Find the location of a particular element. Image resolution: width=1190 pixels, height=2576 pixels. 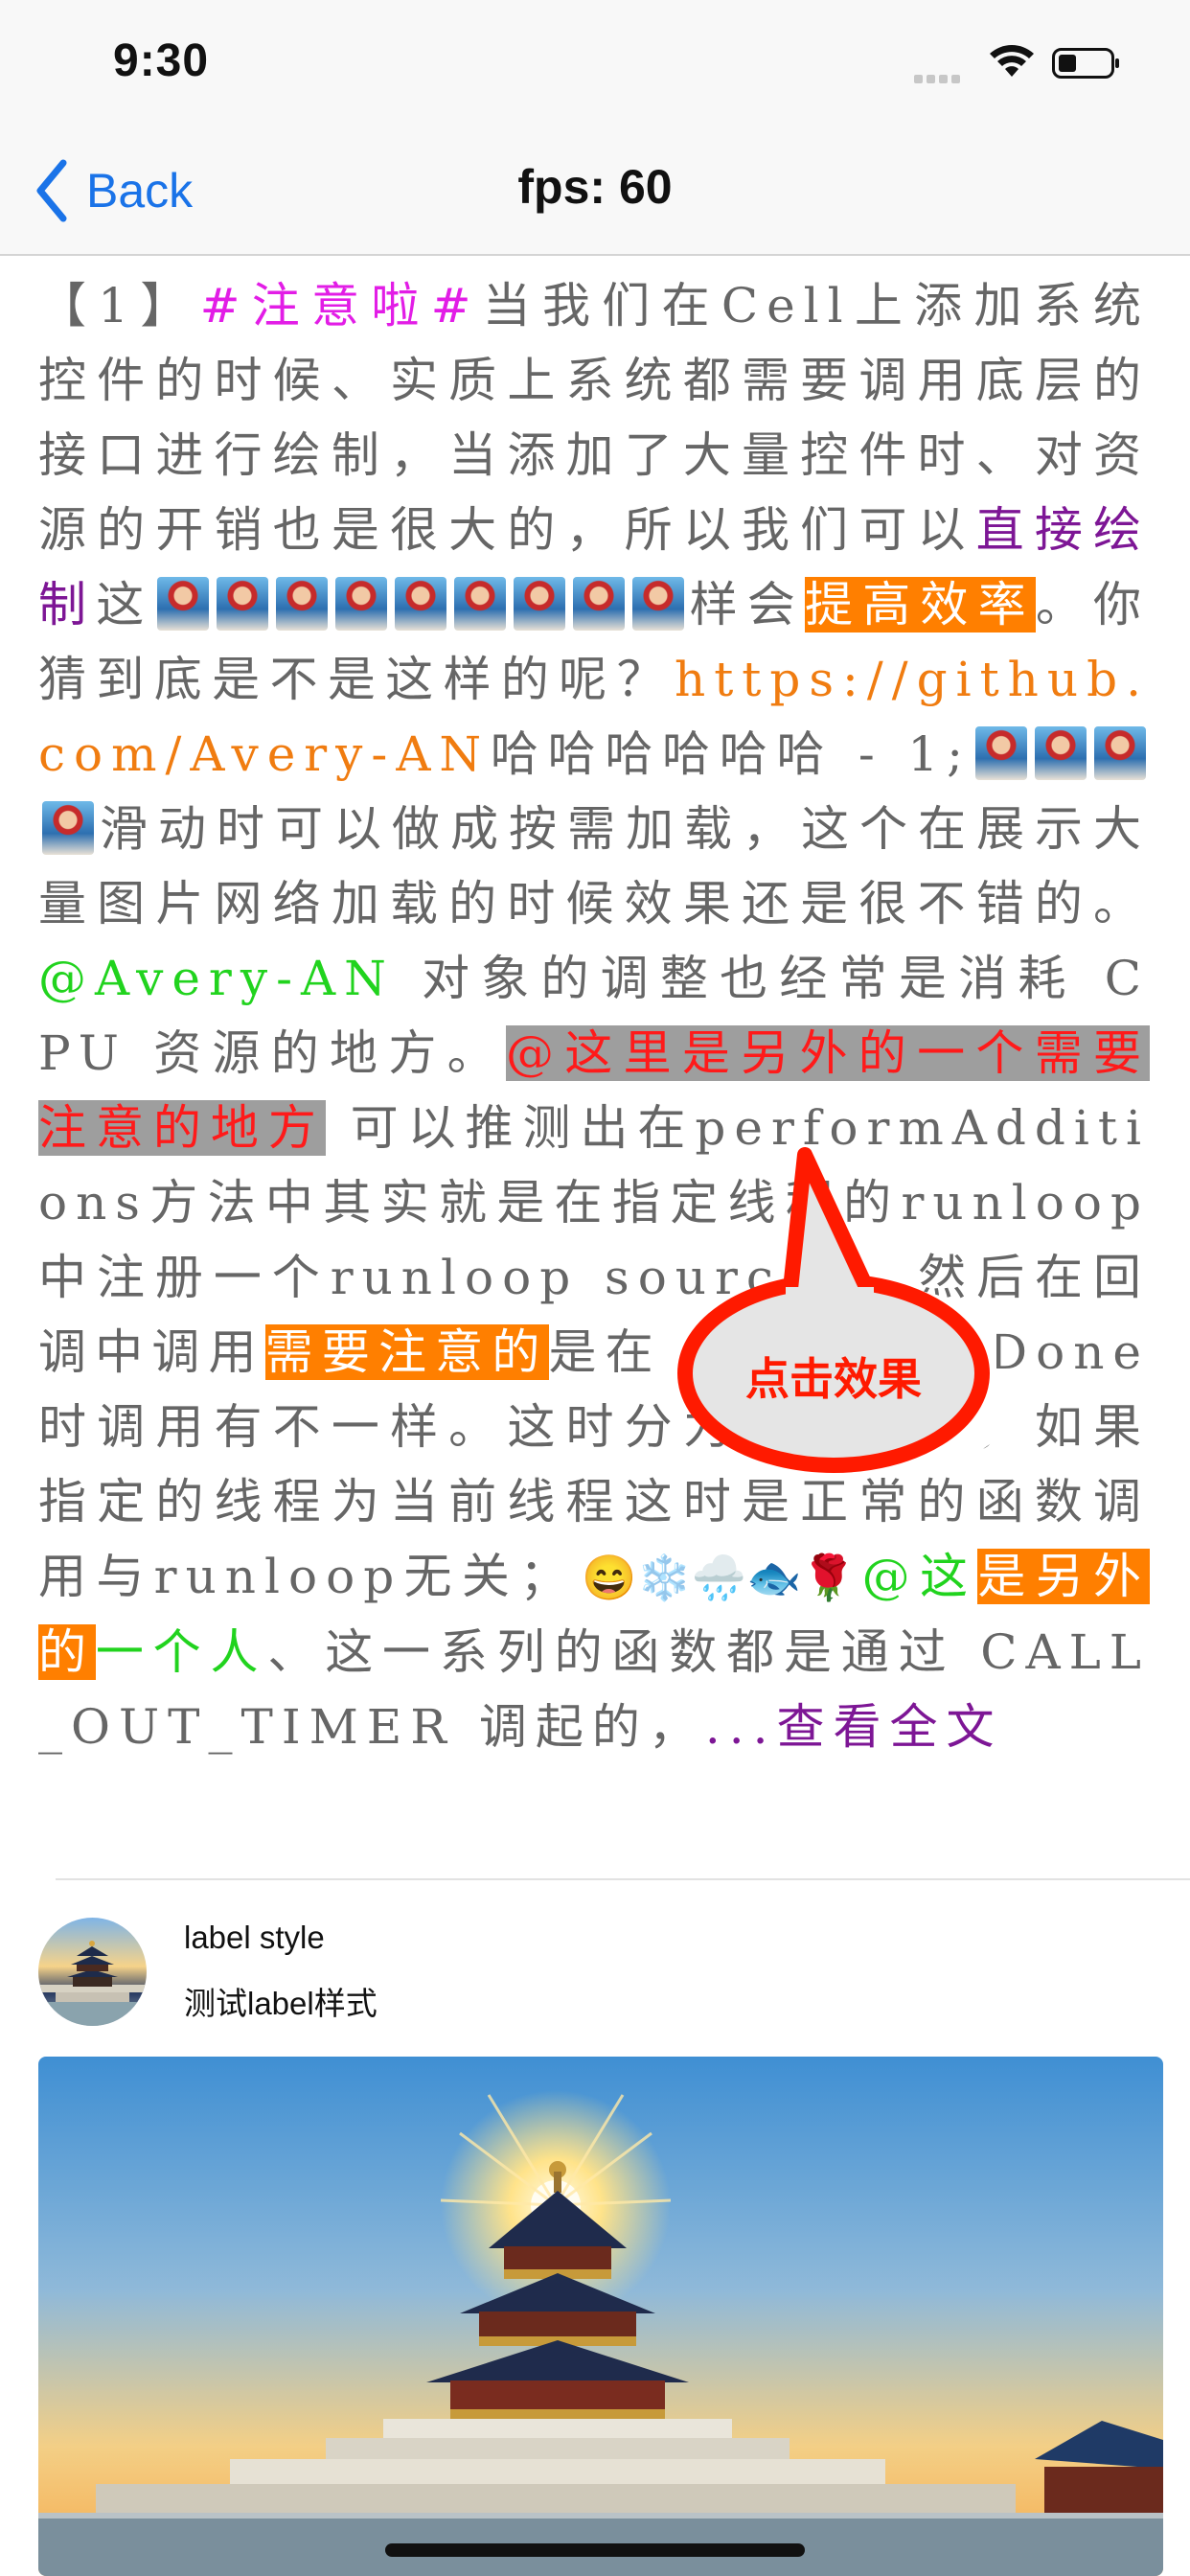

text-segment: 哈哈哈哈哈哈 - 1; is located at coordinates (731, 754).